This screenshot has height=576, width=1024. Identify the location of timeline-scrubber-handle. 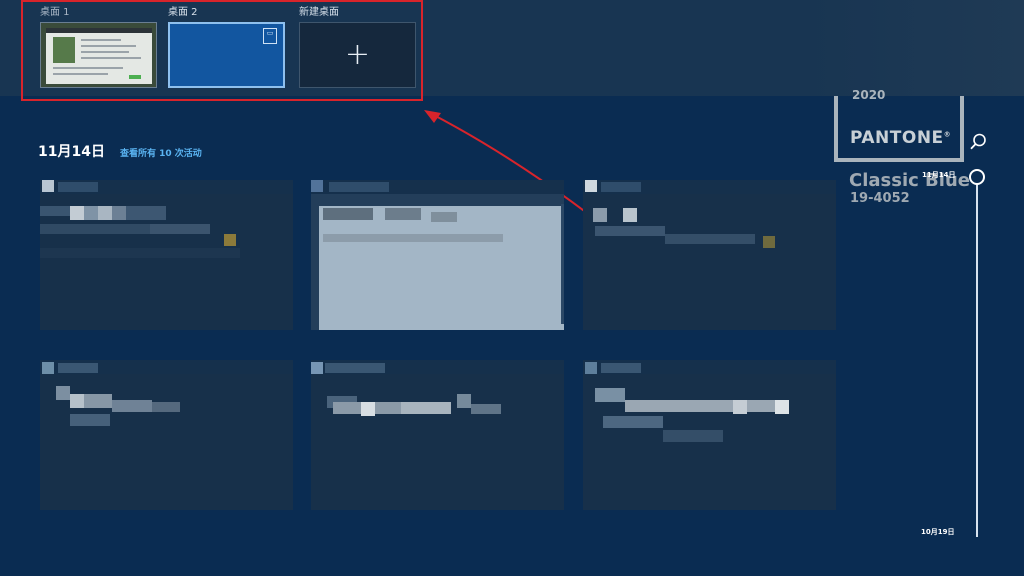
(977, 177).